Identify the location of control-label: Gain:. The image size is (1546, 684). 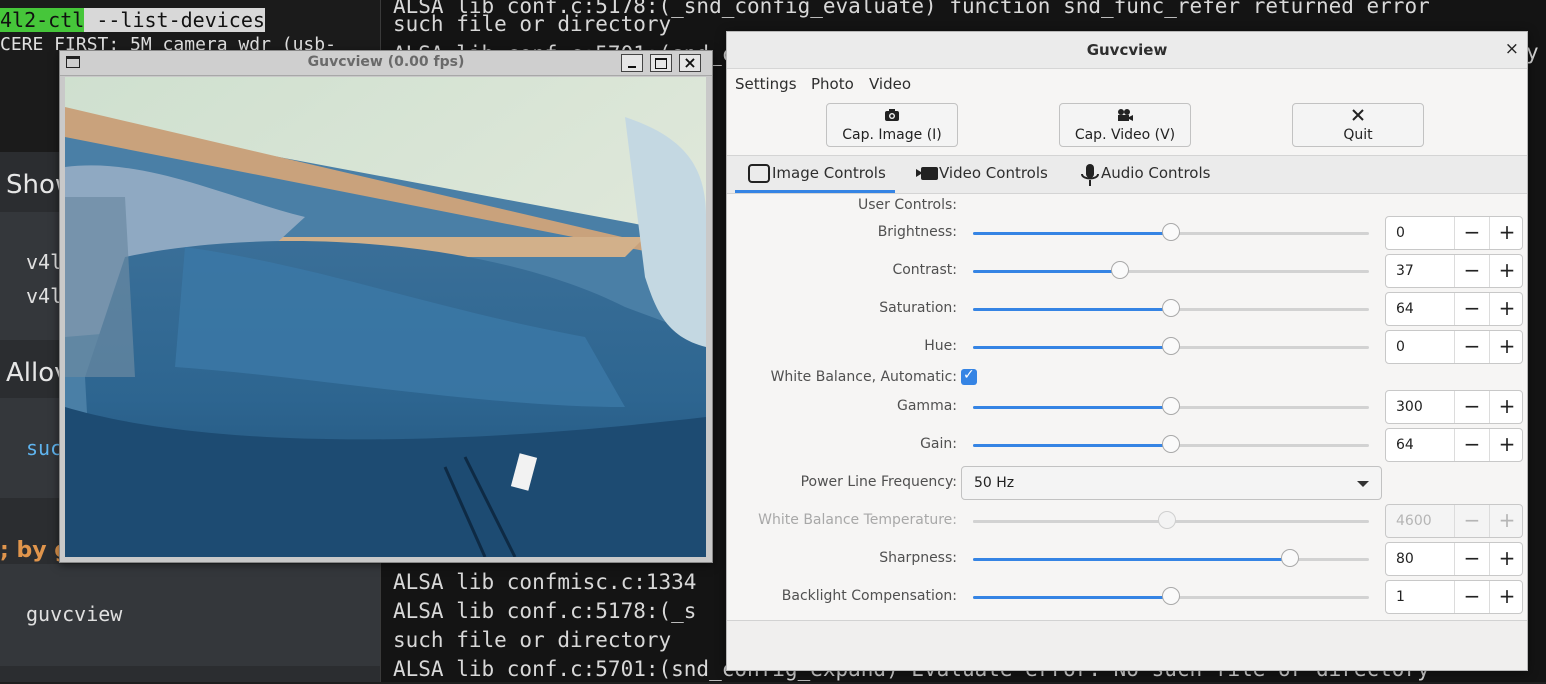
(938, 444).